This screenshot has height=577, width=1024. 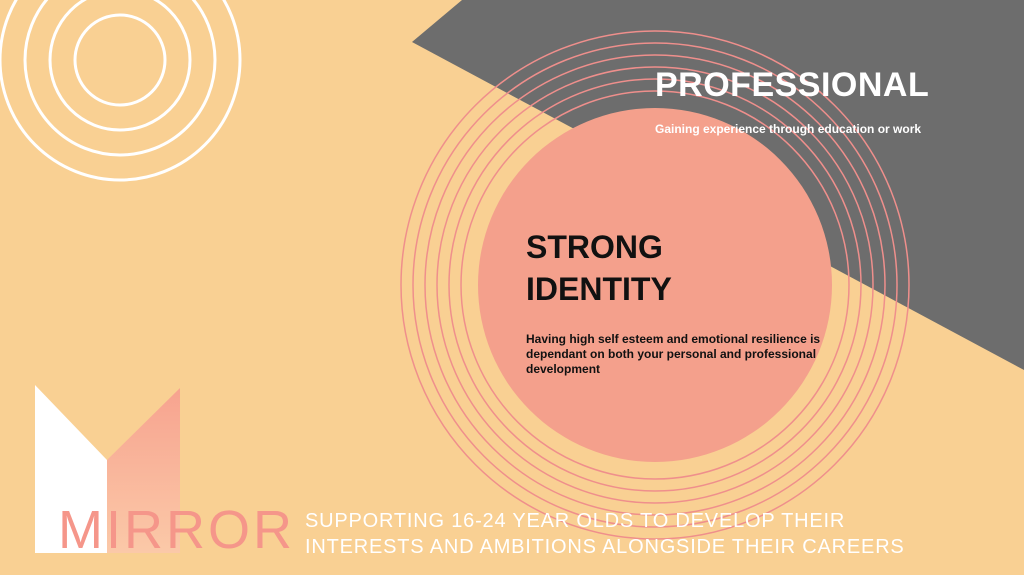 What do you see at coordinates (599, 268) in the screenshot?
I see `identity-title: STRONG IDENTITY` at bounding box center [599, 268].